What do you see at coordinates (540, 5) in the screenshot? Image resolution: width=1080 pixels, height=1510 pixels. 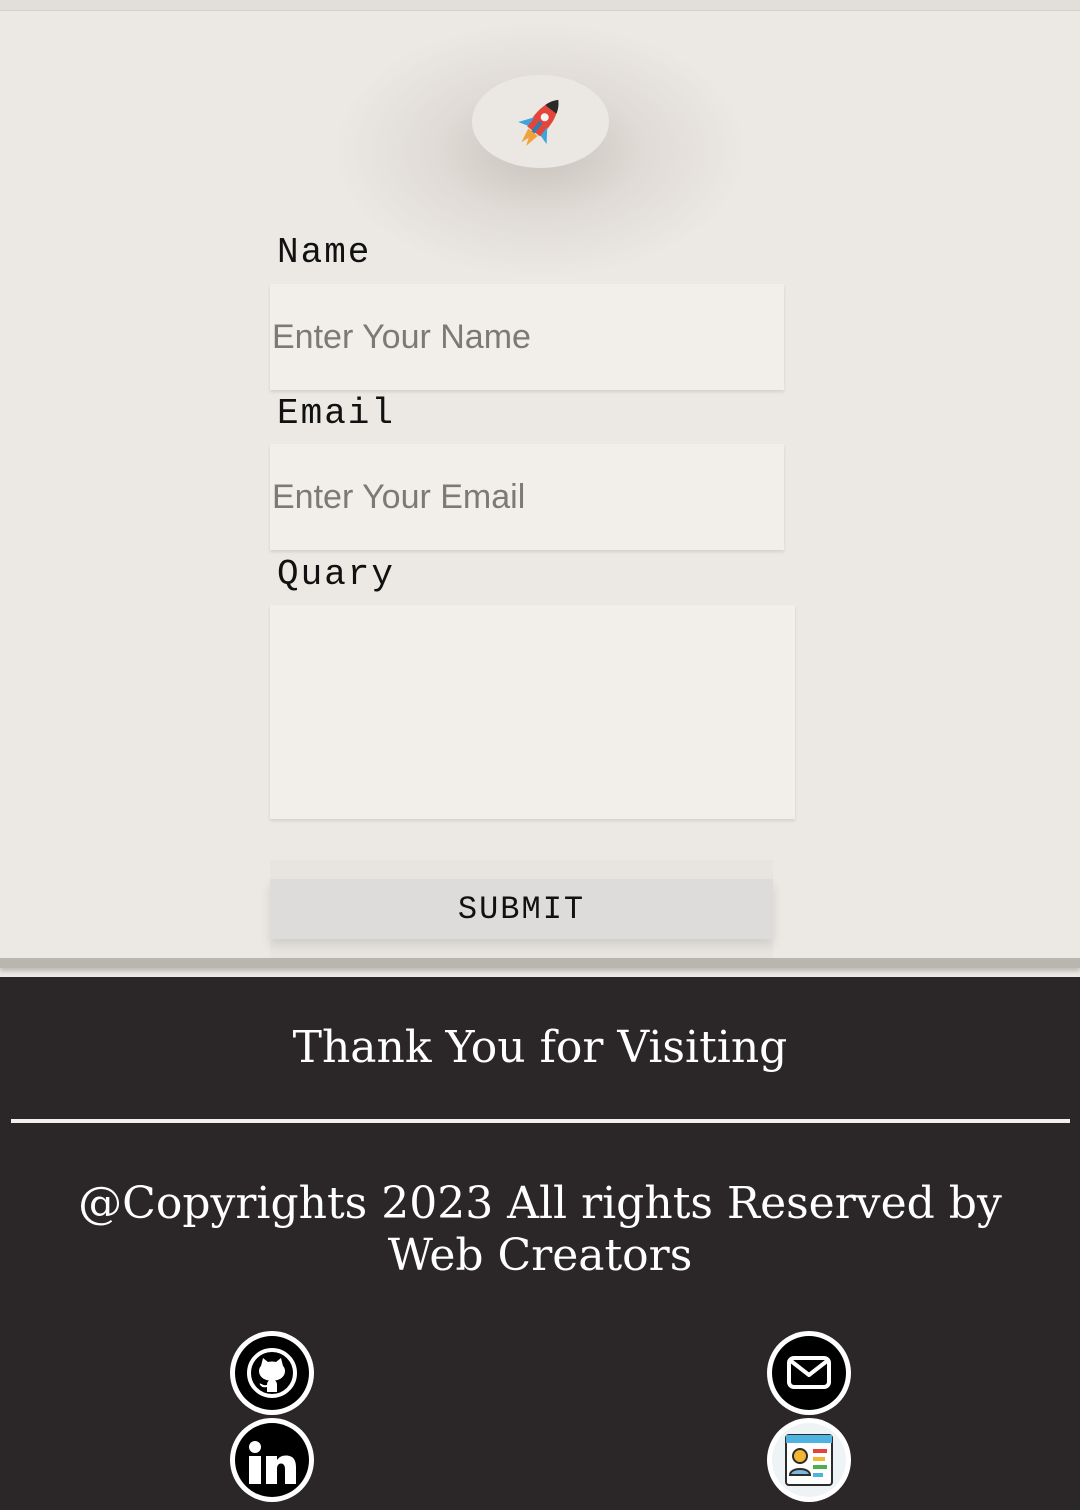 I see `top-bar` at bounding box center [540, 5].